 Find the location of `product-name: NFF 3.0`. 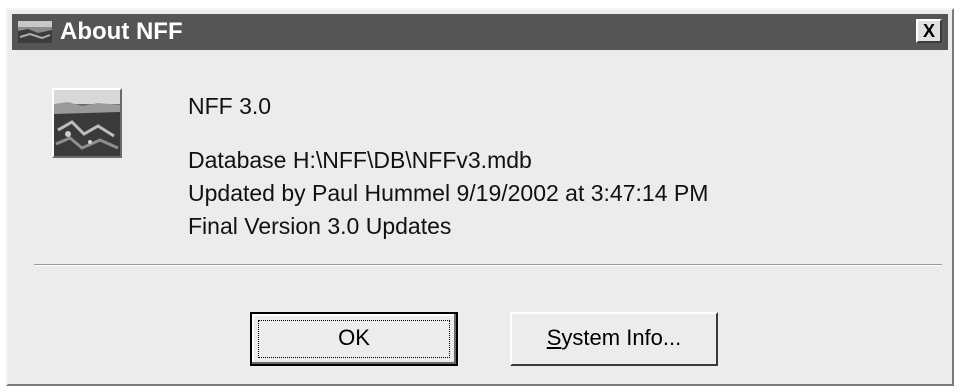

product-name: NFF 3.0 is located at coordinates (230, 106).